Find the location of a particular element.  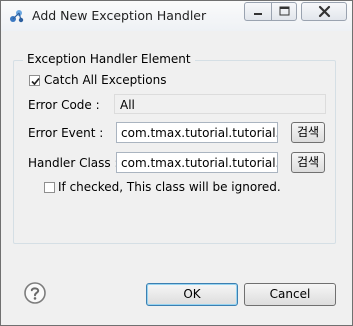

handler-class-input: com.tmax.tutorial.tutorial.Han is located at coordinates (197, 162).